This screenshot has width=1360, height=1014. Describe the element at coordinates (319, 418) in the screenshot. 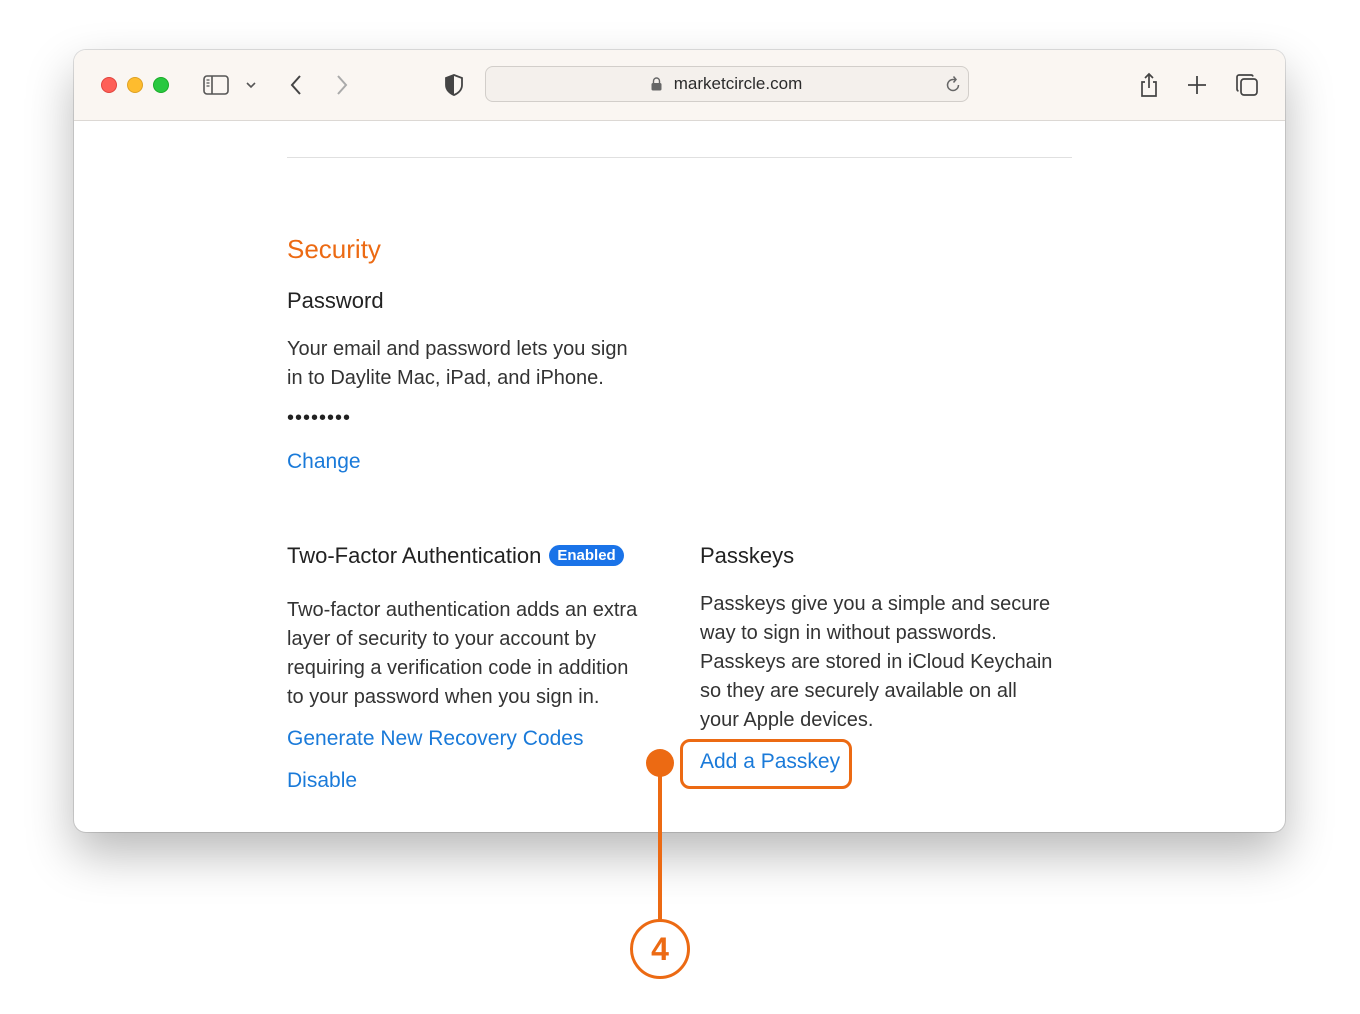

I see `masked-password: ••••••••` at that location.